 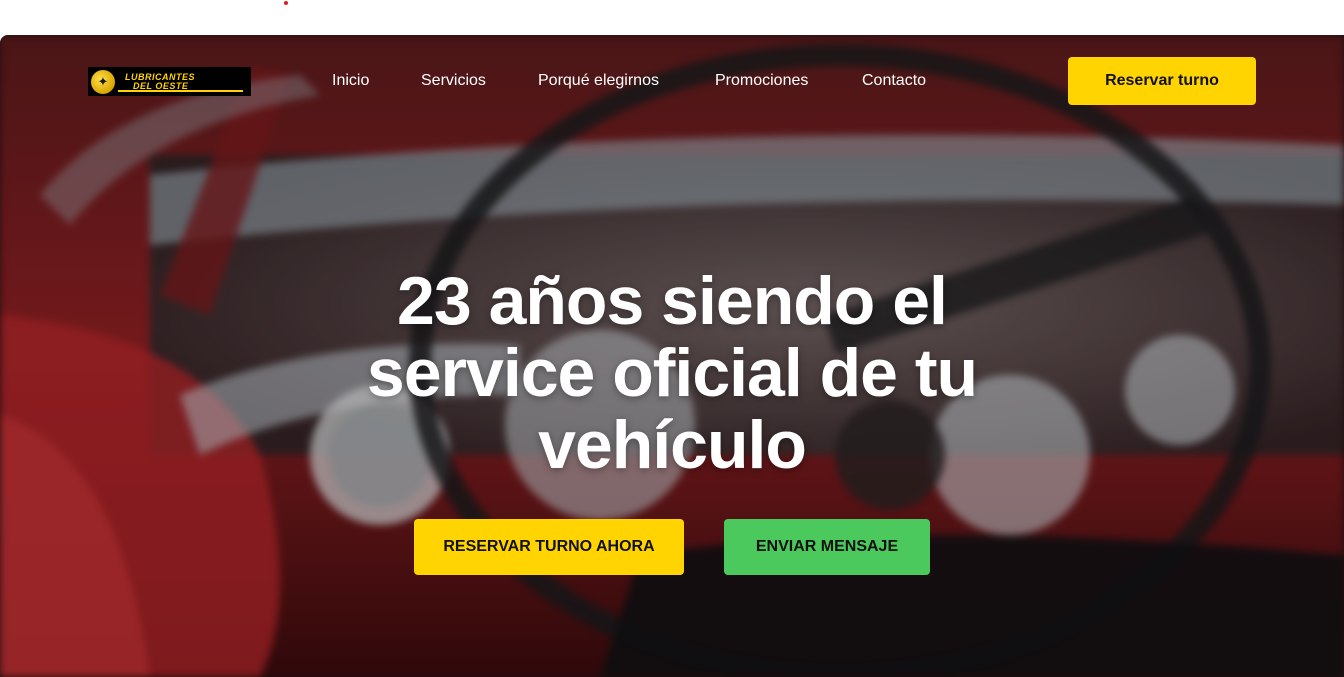 I want to click on nav-item-porque-elegirnos: Porqué elegirnos, so click(x=598, y=81).